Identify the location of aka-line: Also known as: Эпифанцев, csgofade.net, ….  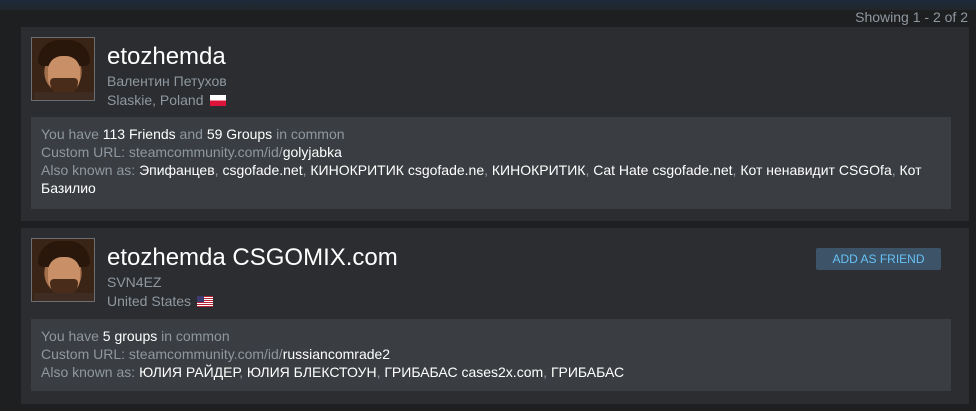
(481, 179).